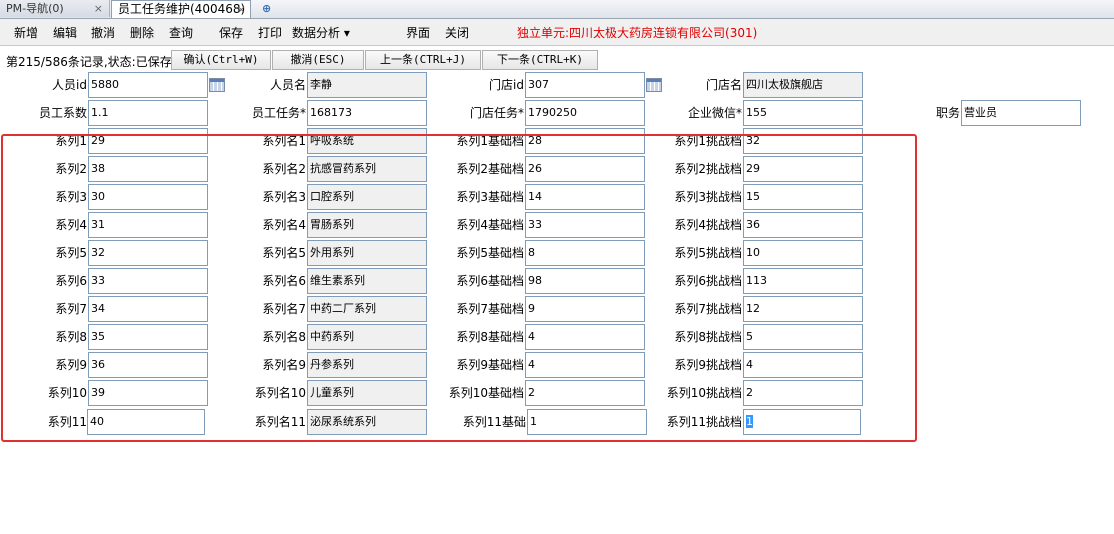 The image size is (1114, 534). I want to click on series-challenge-label: 系列5挑战档, so click(708, 253).